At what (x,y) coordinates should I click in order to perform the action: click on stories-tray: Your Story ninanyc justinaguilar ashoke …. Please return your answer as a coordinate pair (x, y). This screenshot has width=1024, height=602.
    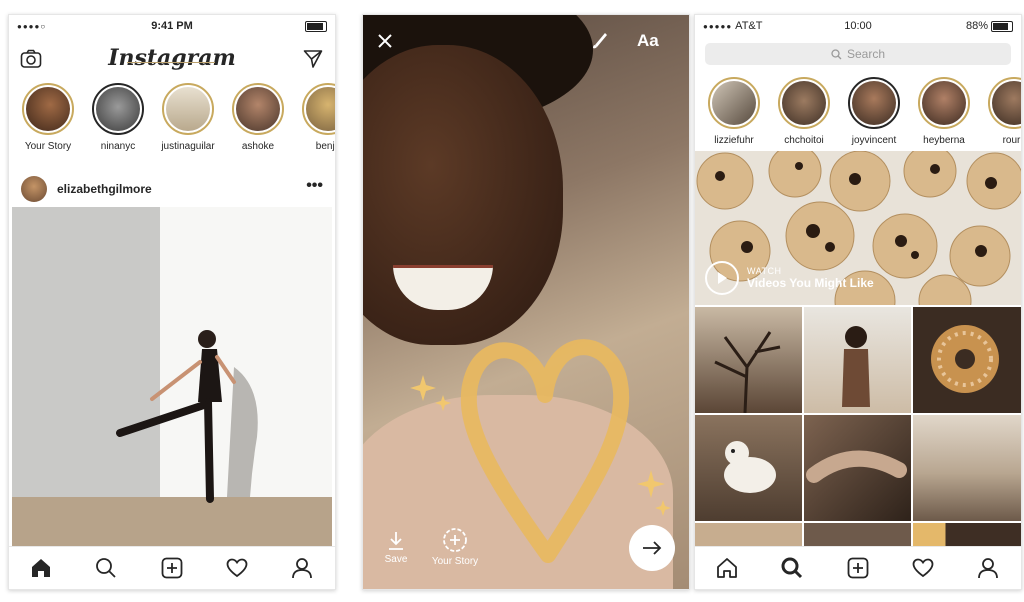
    Looking at the image, I should click on (172, 126).